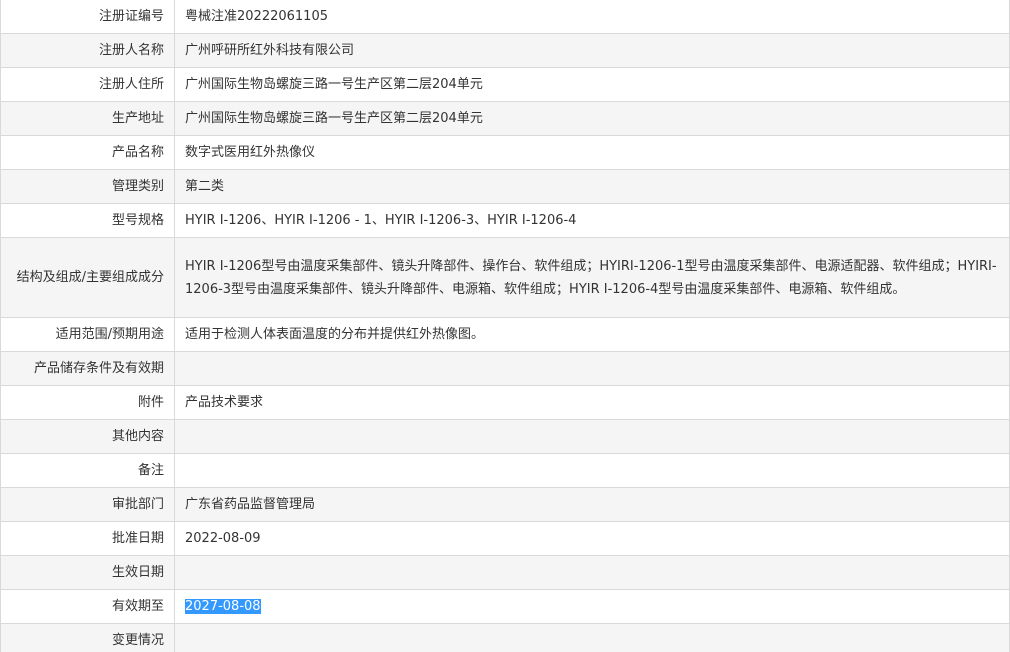 Image resolution: width=1010 pixels, height=652 pixels. Describe the element at coordinates (87, 334) in the screenshot. I see `label-intended-use: 适用范围/预期用途` at that location.